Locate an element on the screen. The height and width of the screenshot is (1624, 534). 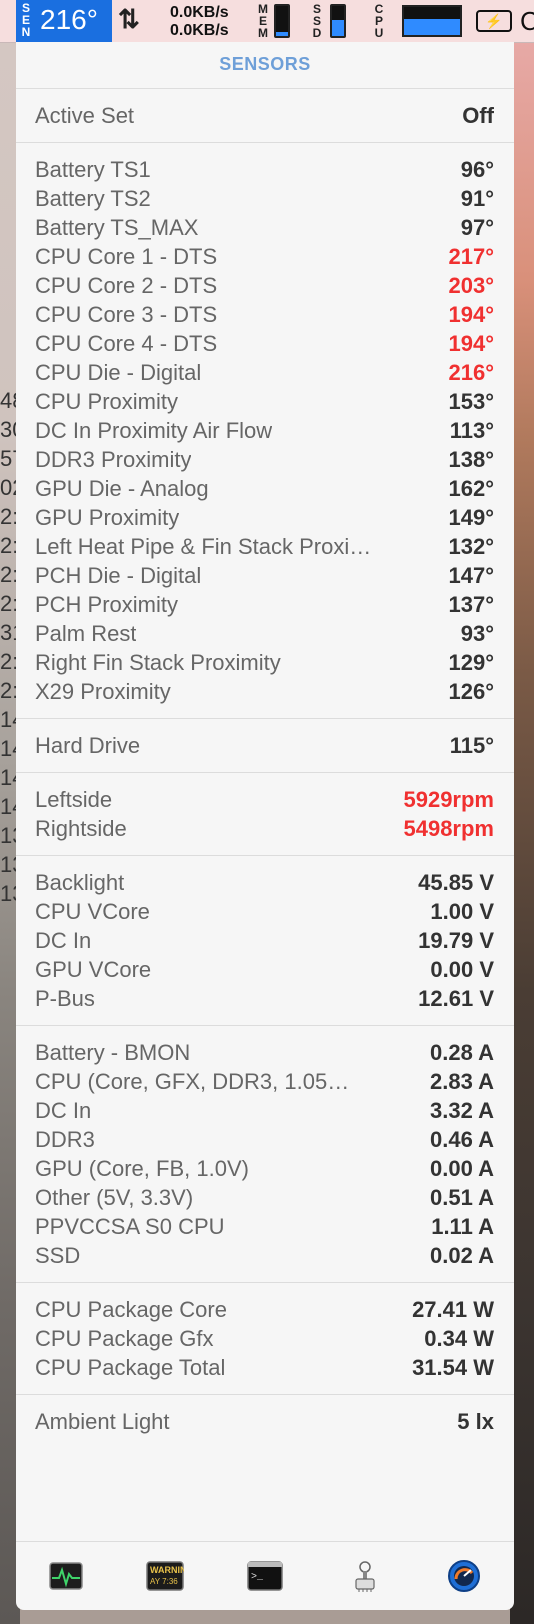
sensor-value: 1.00 V is located at coordinates (462, 911).